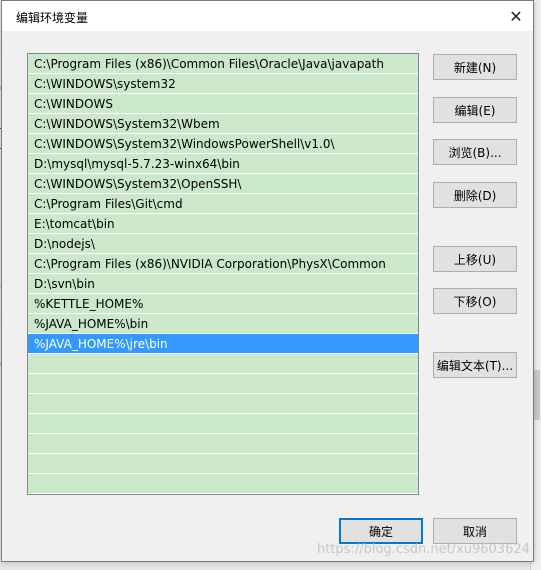  Describe the element at coordinates (223, 204) in the screenshot. I see `list-item: C:\Program Files\Git\cmd` at that location.